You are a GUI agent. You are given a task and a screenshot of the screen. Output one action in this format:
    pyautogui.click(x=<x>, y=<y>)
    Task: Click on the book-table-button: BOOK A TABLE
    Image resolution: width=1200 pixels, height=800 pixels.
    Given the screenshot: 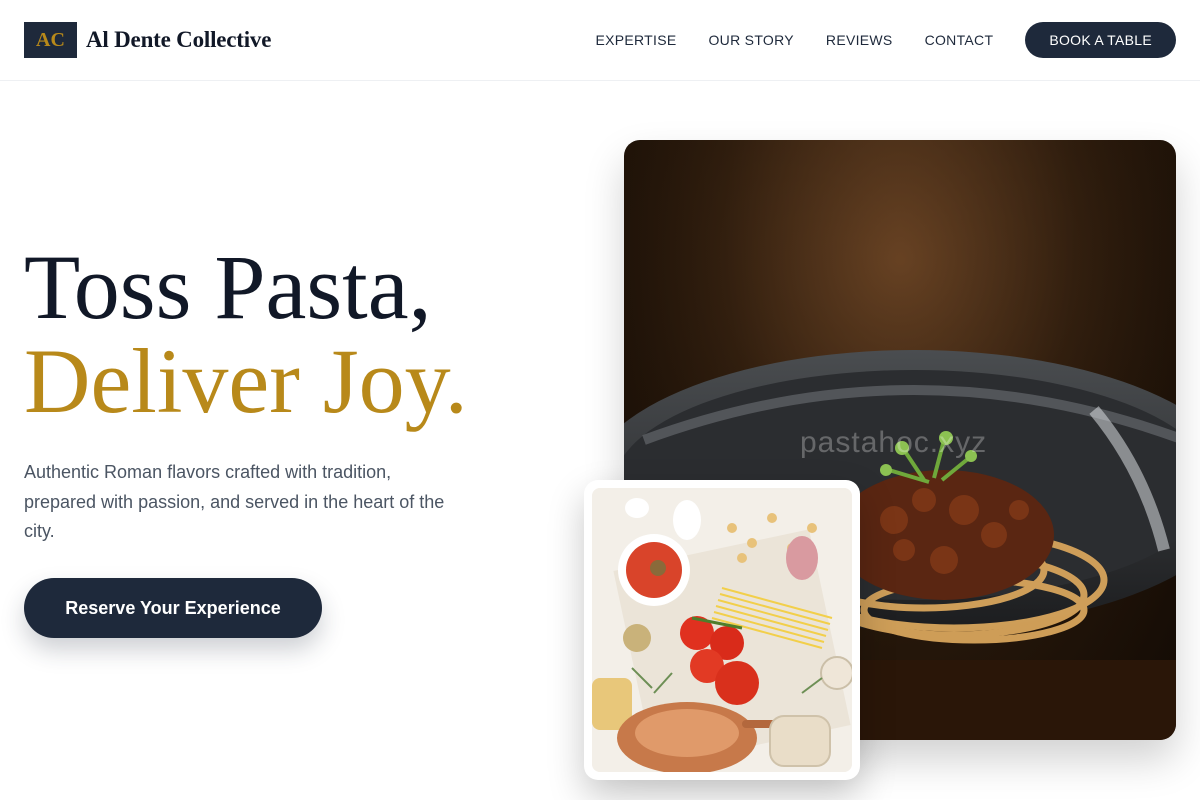 What is the action you would take?
    pyautogui.click(x=1100, y=40)
    